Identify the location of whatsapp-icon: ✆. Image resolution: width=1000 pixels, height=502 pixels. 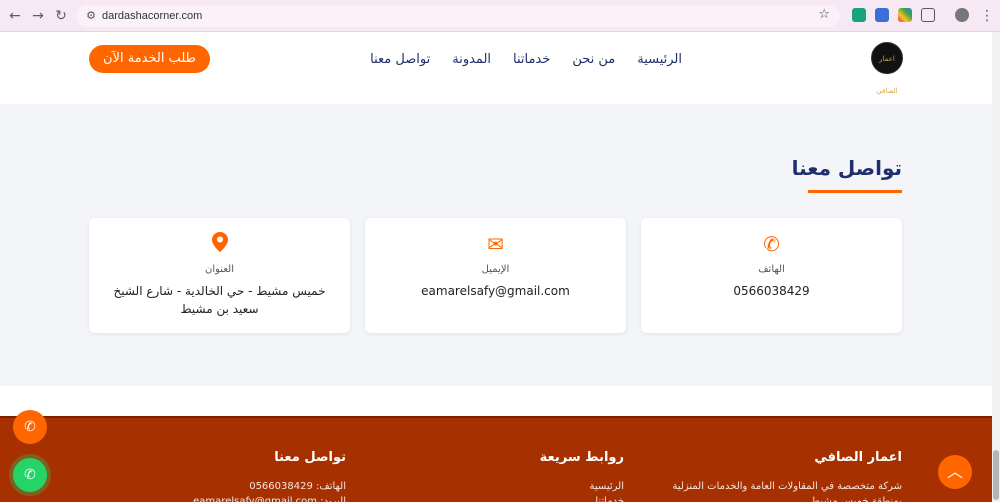
(30, 475).